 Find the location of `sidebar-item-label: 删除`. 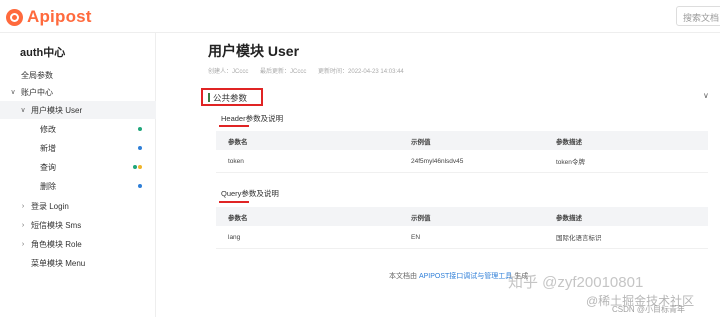

sidebar-item-label: 删除 is located at coordinates (48, 186).